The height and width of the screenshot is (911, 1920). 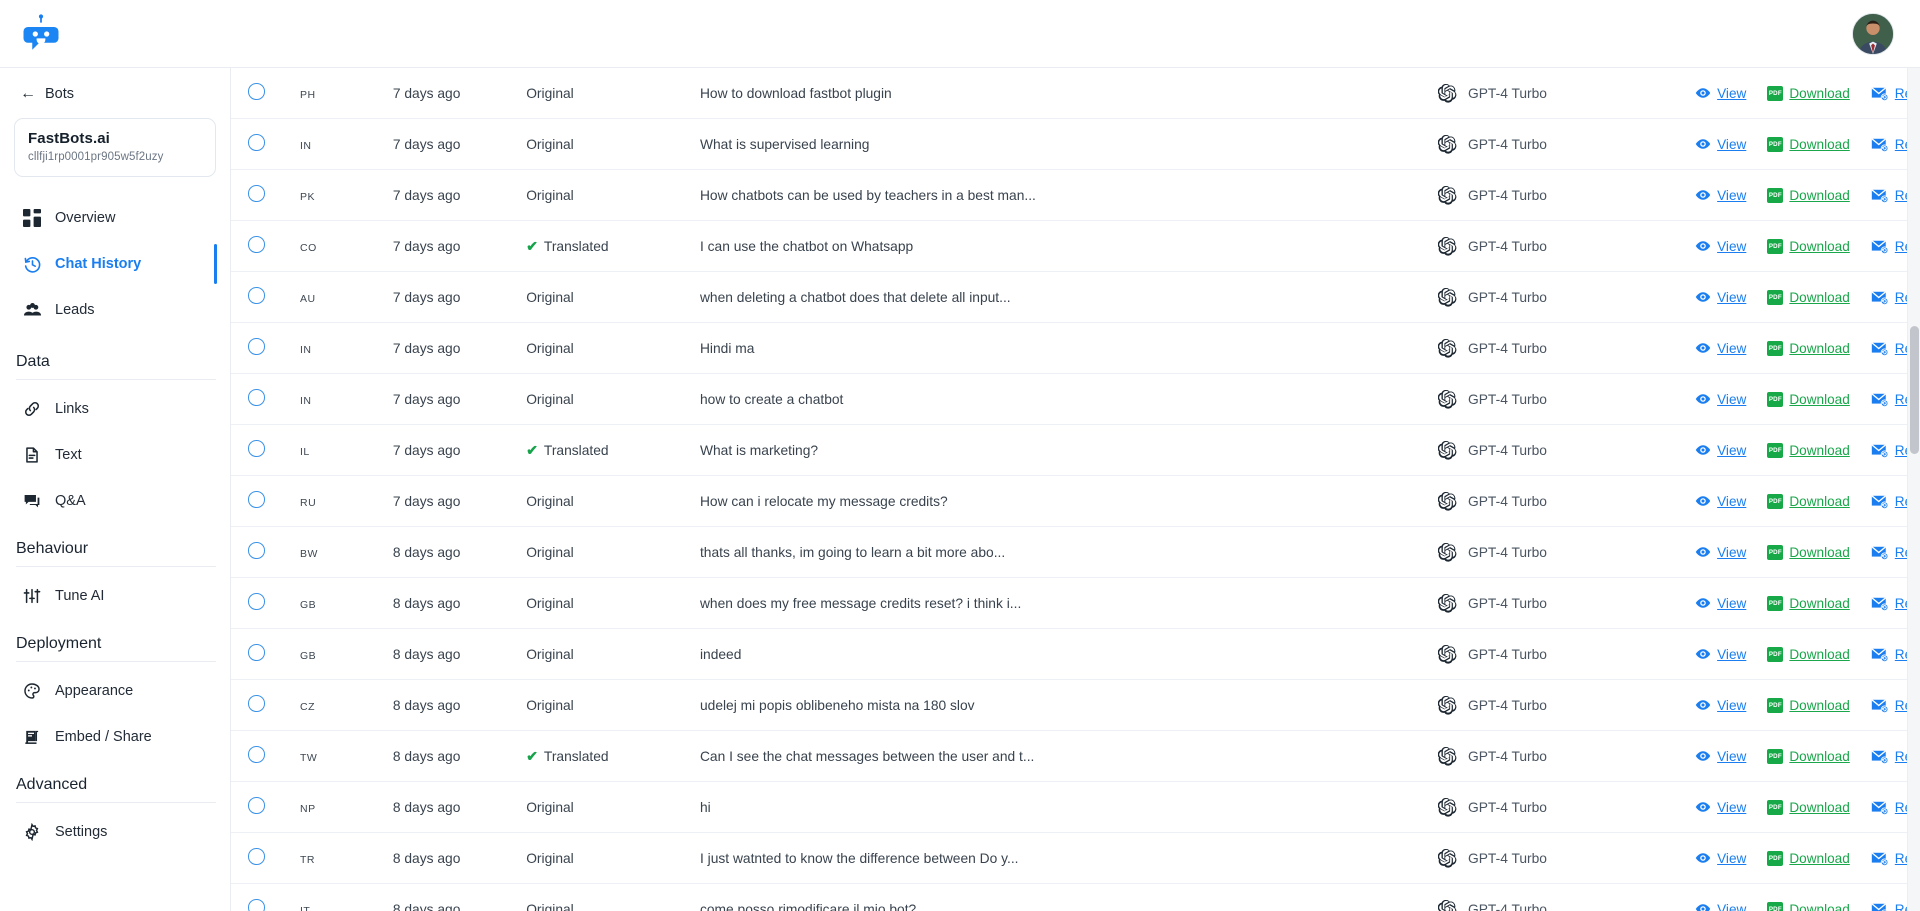 I want to click on status-cell-wrap: Original, so click(x=613, y=93).